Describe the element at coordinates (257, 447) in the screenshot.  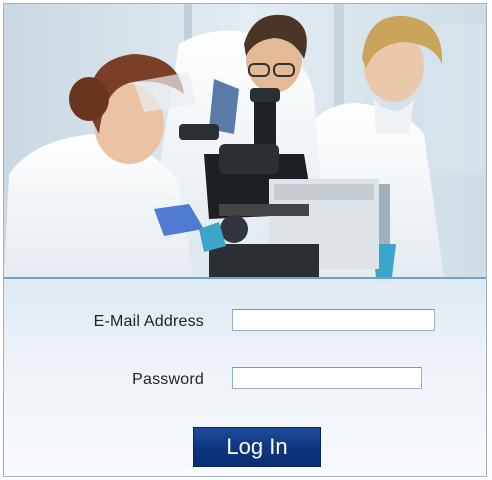
I see `login-button: Log In` at that location.